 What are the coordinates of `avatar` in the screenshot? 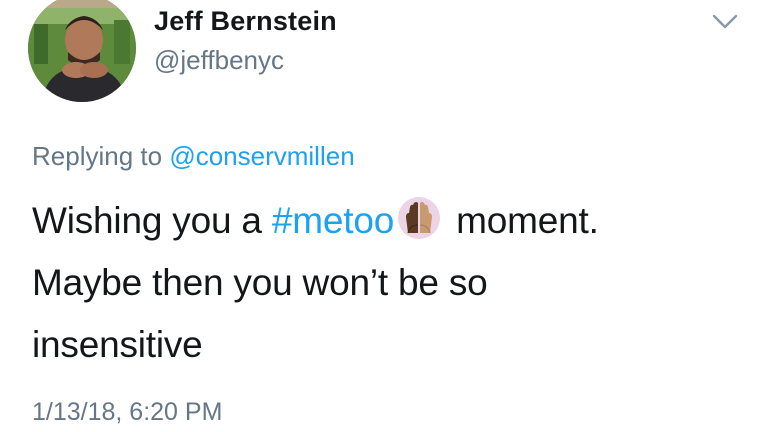 It's located at (82, 51).